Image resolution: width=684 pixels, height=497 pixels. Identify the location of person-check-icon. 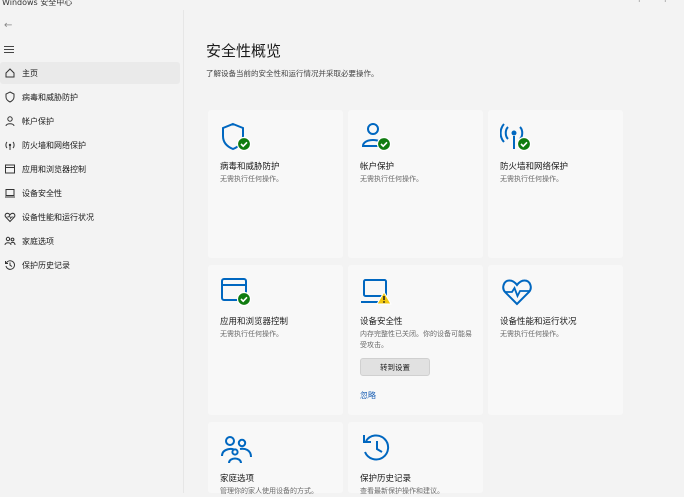
(376, 137).